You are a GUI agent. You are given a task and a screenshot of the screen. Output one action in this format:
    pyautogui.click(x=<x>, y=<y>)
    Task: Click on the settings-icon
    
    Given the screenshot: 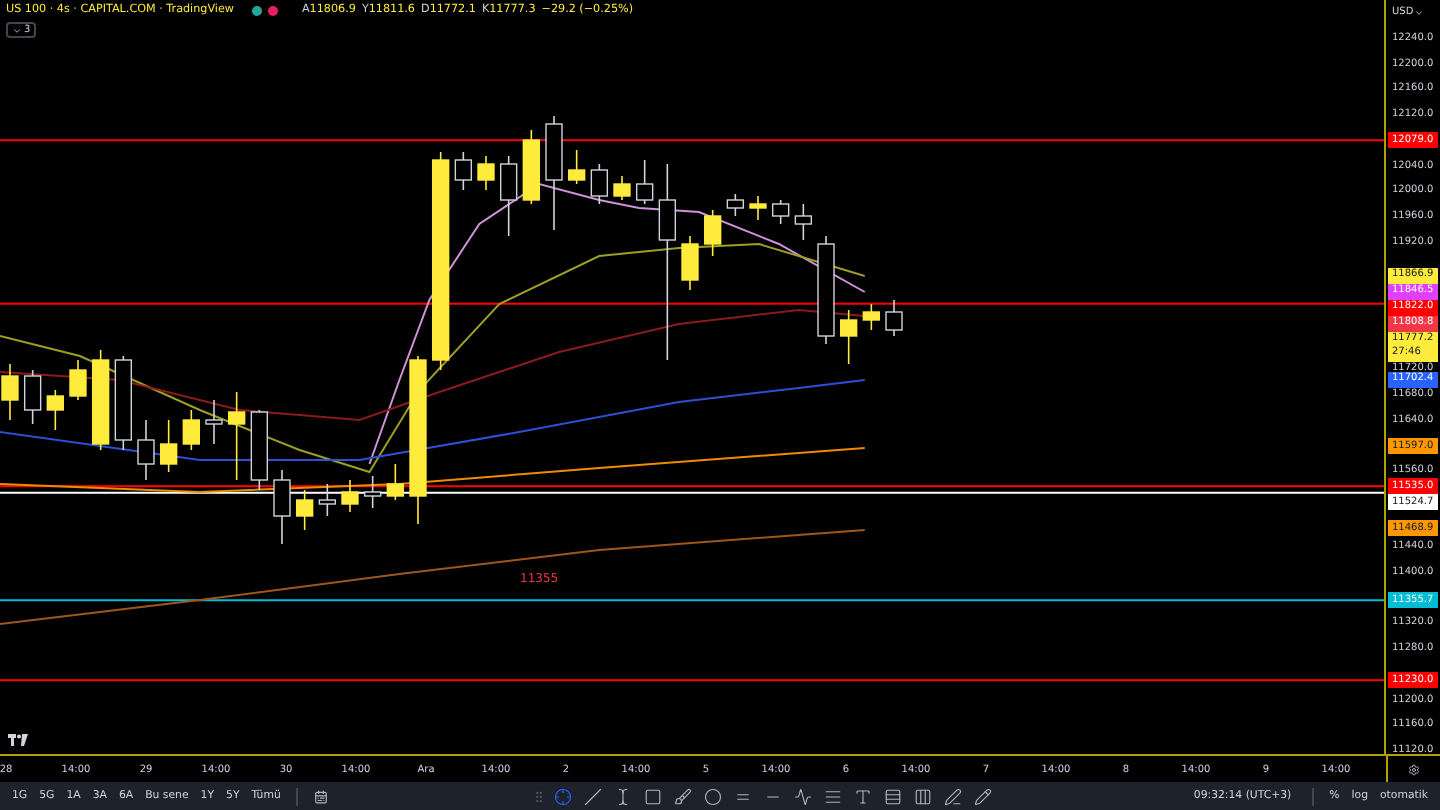 What is the action you would take?
    pyautogui.click(x=1414, y=769)
    